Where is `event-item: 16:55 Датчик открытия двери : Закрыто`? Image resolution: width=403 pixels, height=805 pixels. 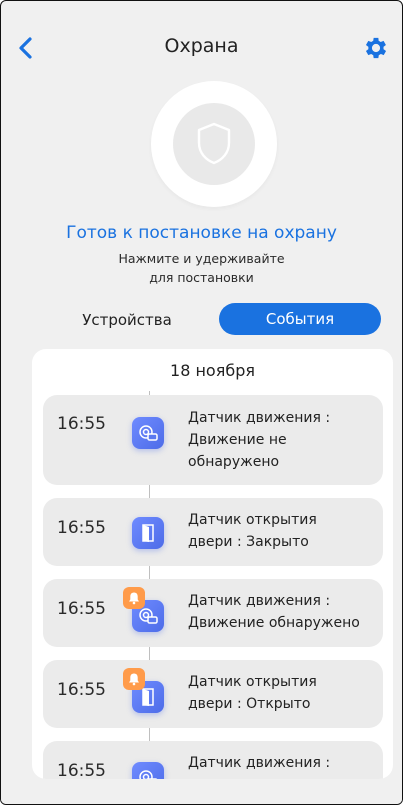 event-item: 16:55 Датчик открытия двери : Закрыто is located at coordinates (213, 532).